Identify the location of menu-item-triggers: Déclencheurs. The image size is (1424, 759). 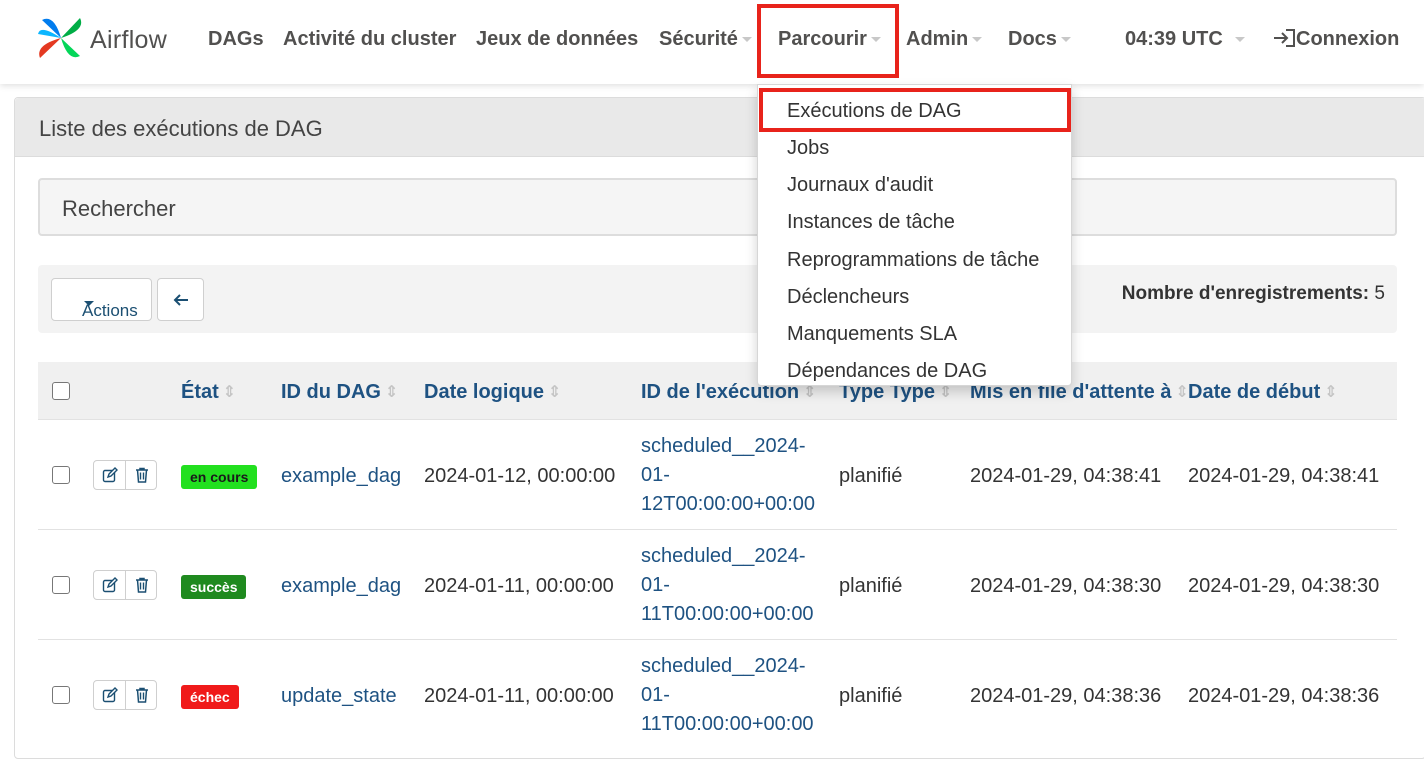
(848, 297).